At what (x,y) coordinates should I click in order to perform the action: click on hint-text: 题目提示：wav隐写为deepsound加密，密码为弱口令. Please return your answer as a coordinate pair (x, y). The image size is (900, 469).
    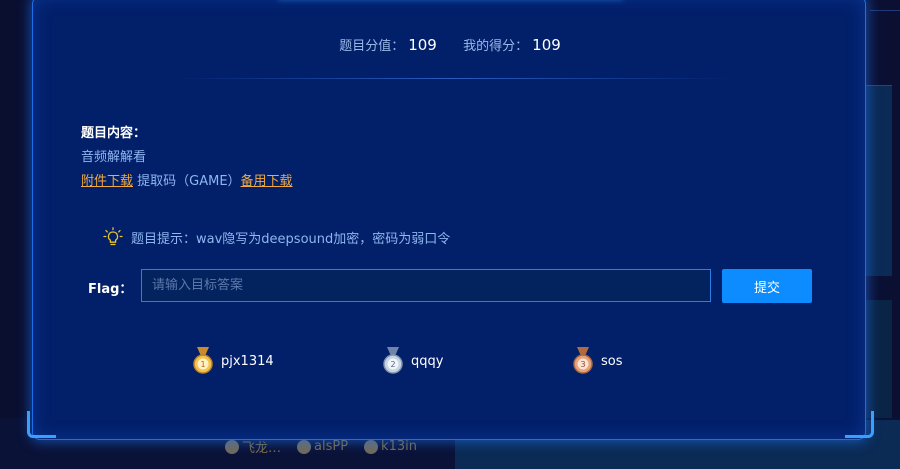
    Looking at the image, I should click on (291, 239).